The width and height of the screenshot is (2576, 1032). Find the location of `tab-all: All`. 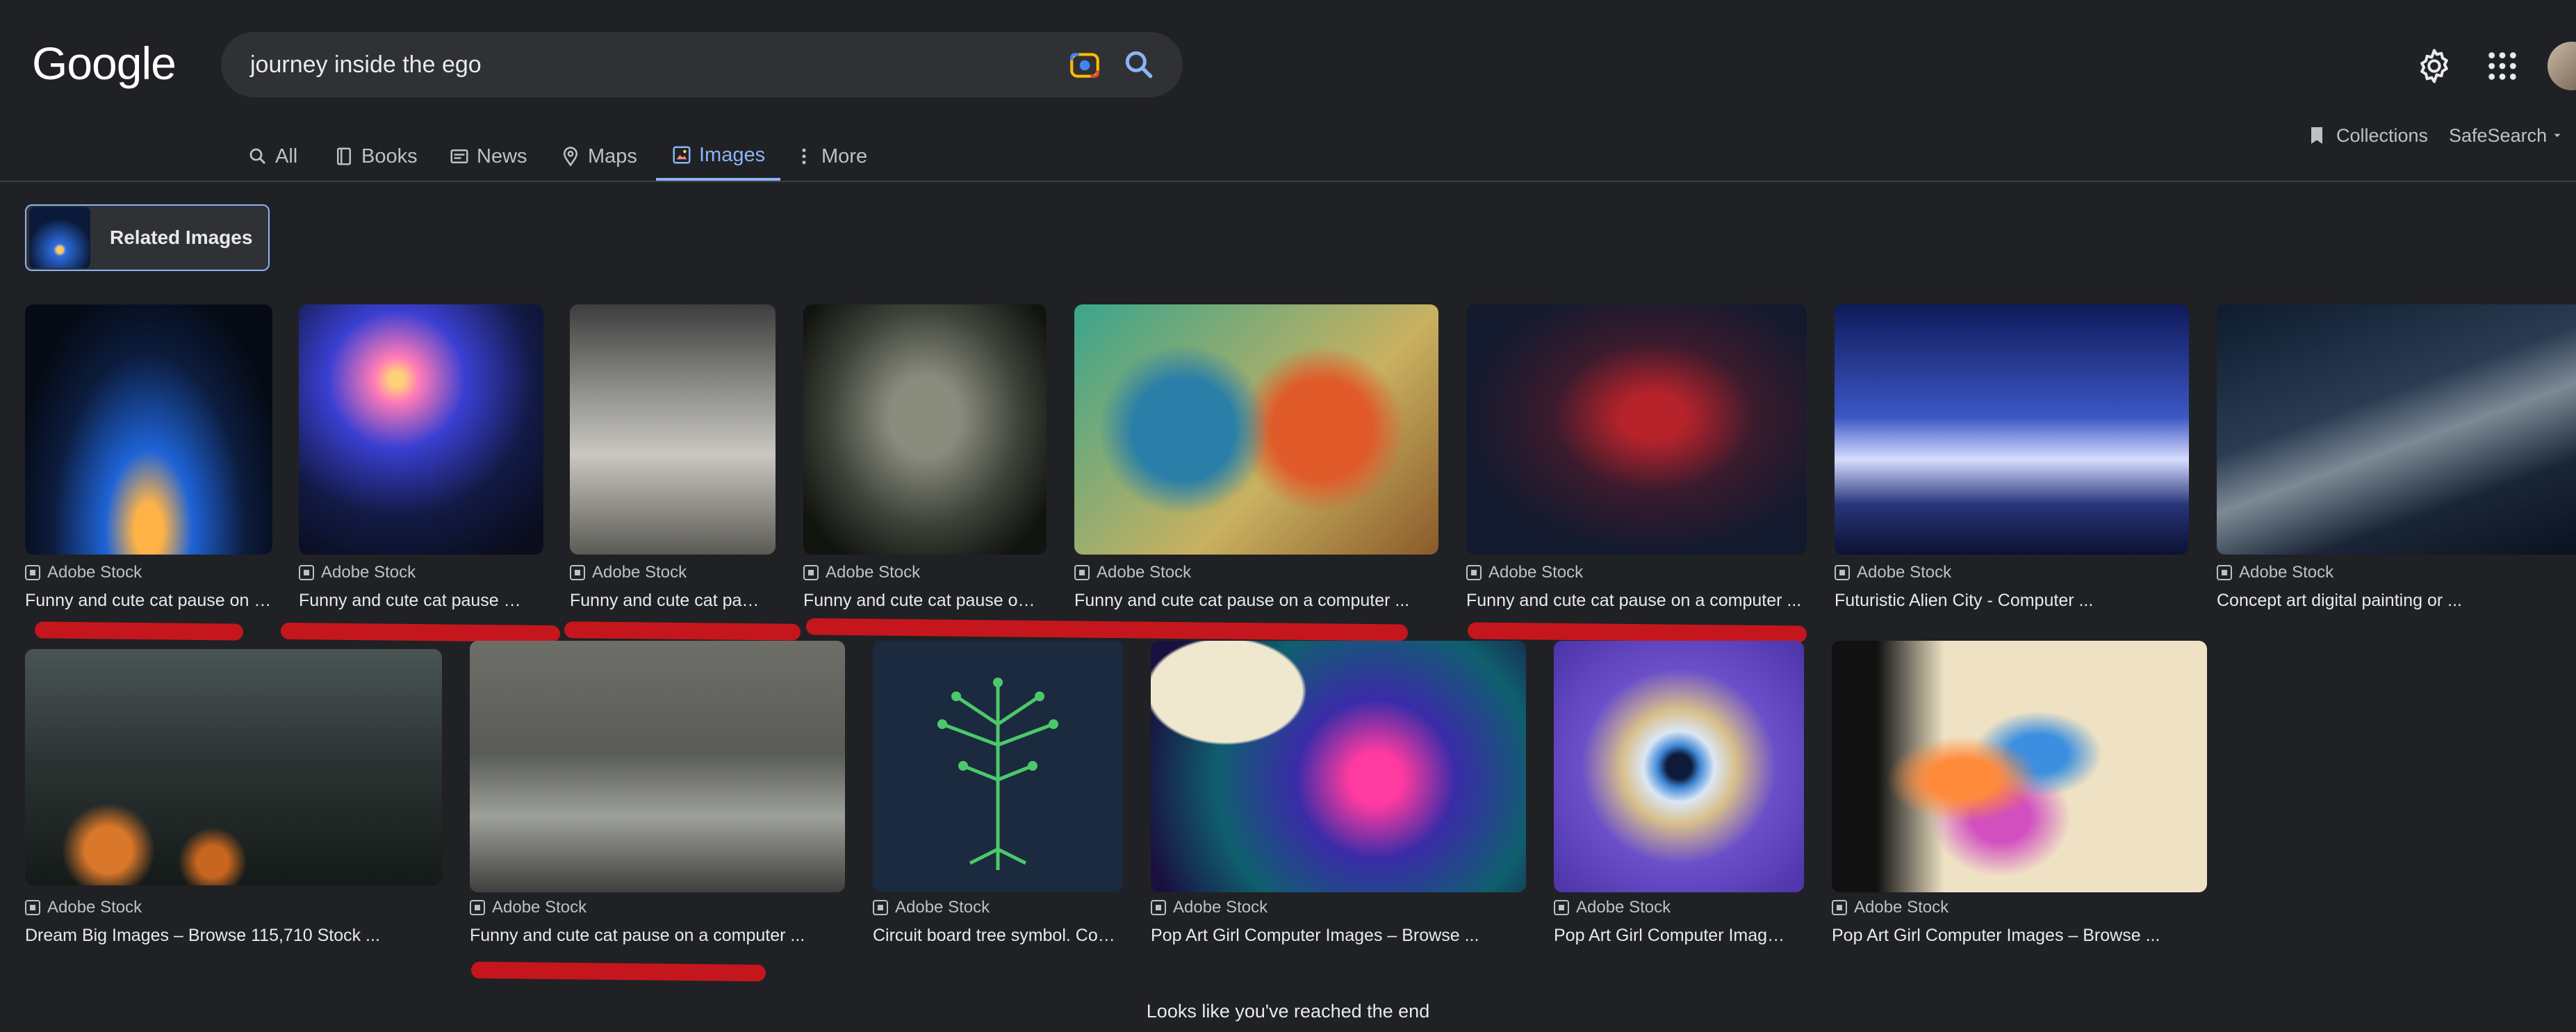

tab-all: All is located at coordinates (272, 156).